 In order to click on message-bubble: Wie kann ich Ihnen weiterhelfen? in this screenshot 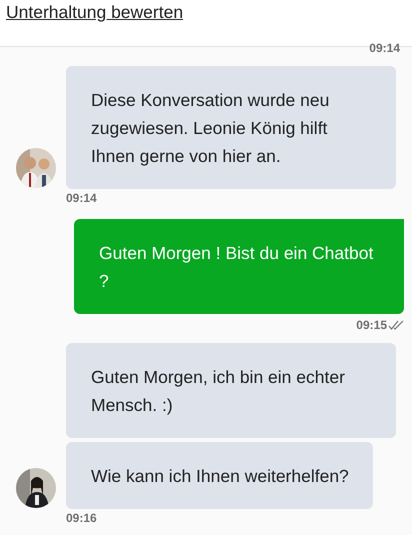, I will do `click(219, 475)`.